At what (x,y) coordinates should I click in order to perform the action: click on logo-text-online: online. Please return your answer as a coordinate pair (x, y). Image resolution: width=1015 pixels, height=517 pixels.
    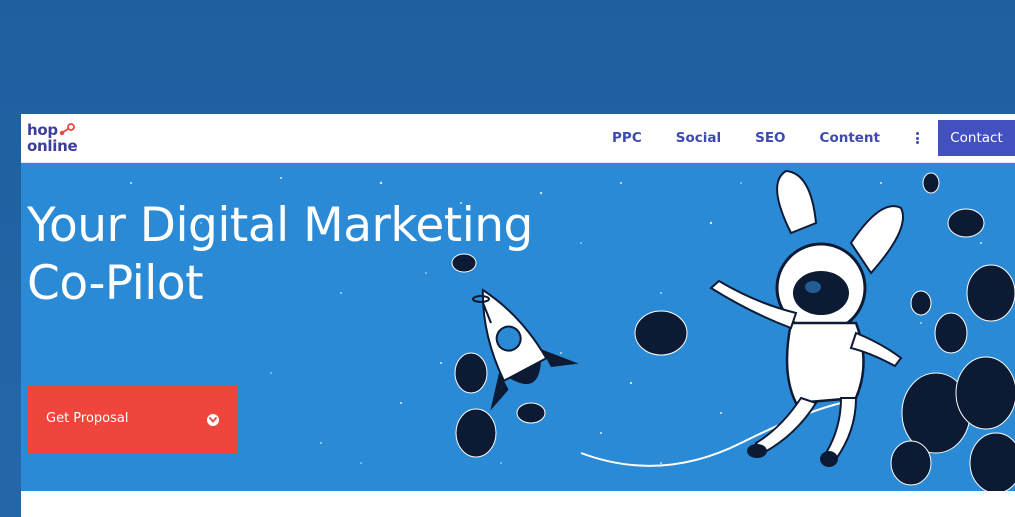
    Looking at the image, I should click on (52, 146).